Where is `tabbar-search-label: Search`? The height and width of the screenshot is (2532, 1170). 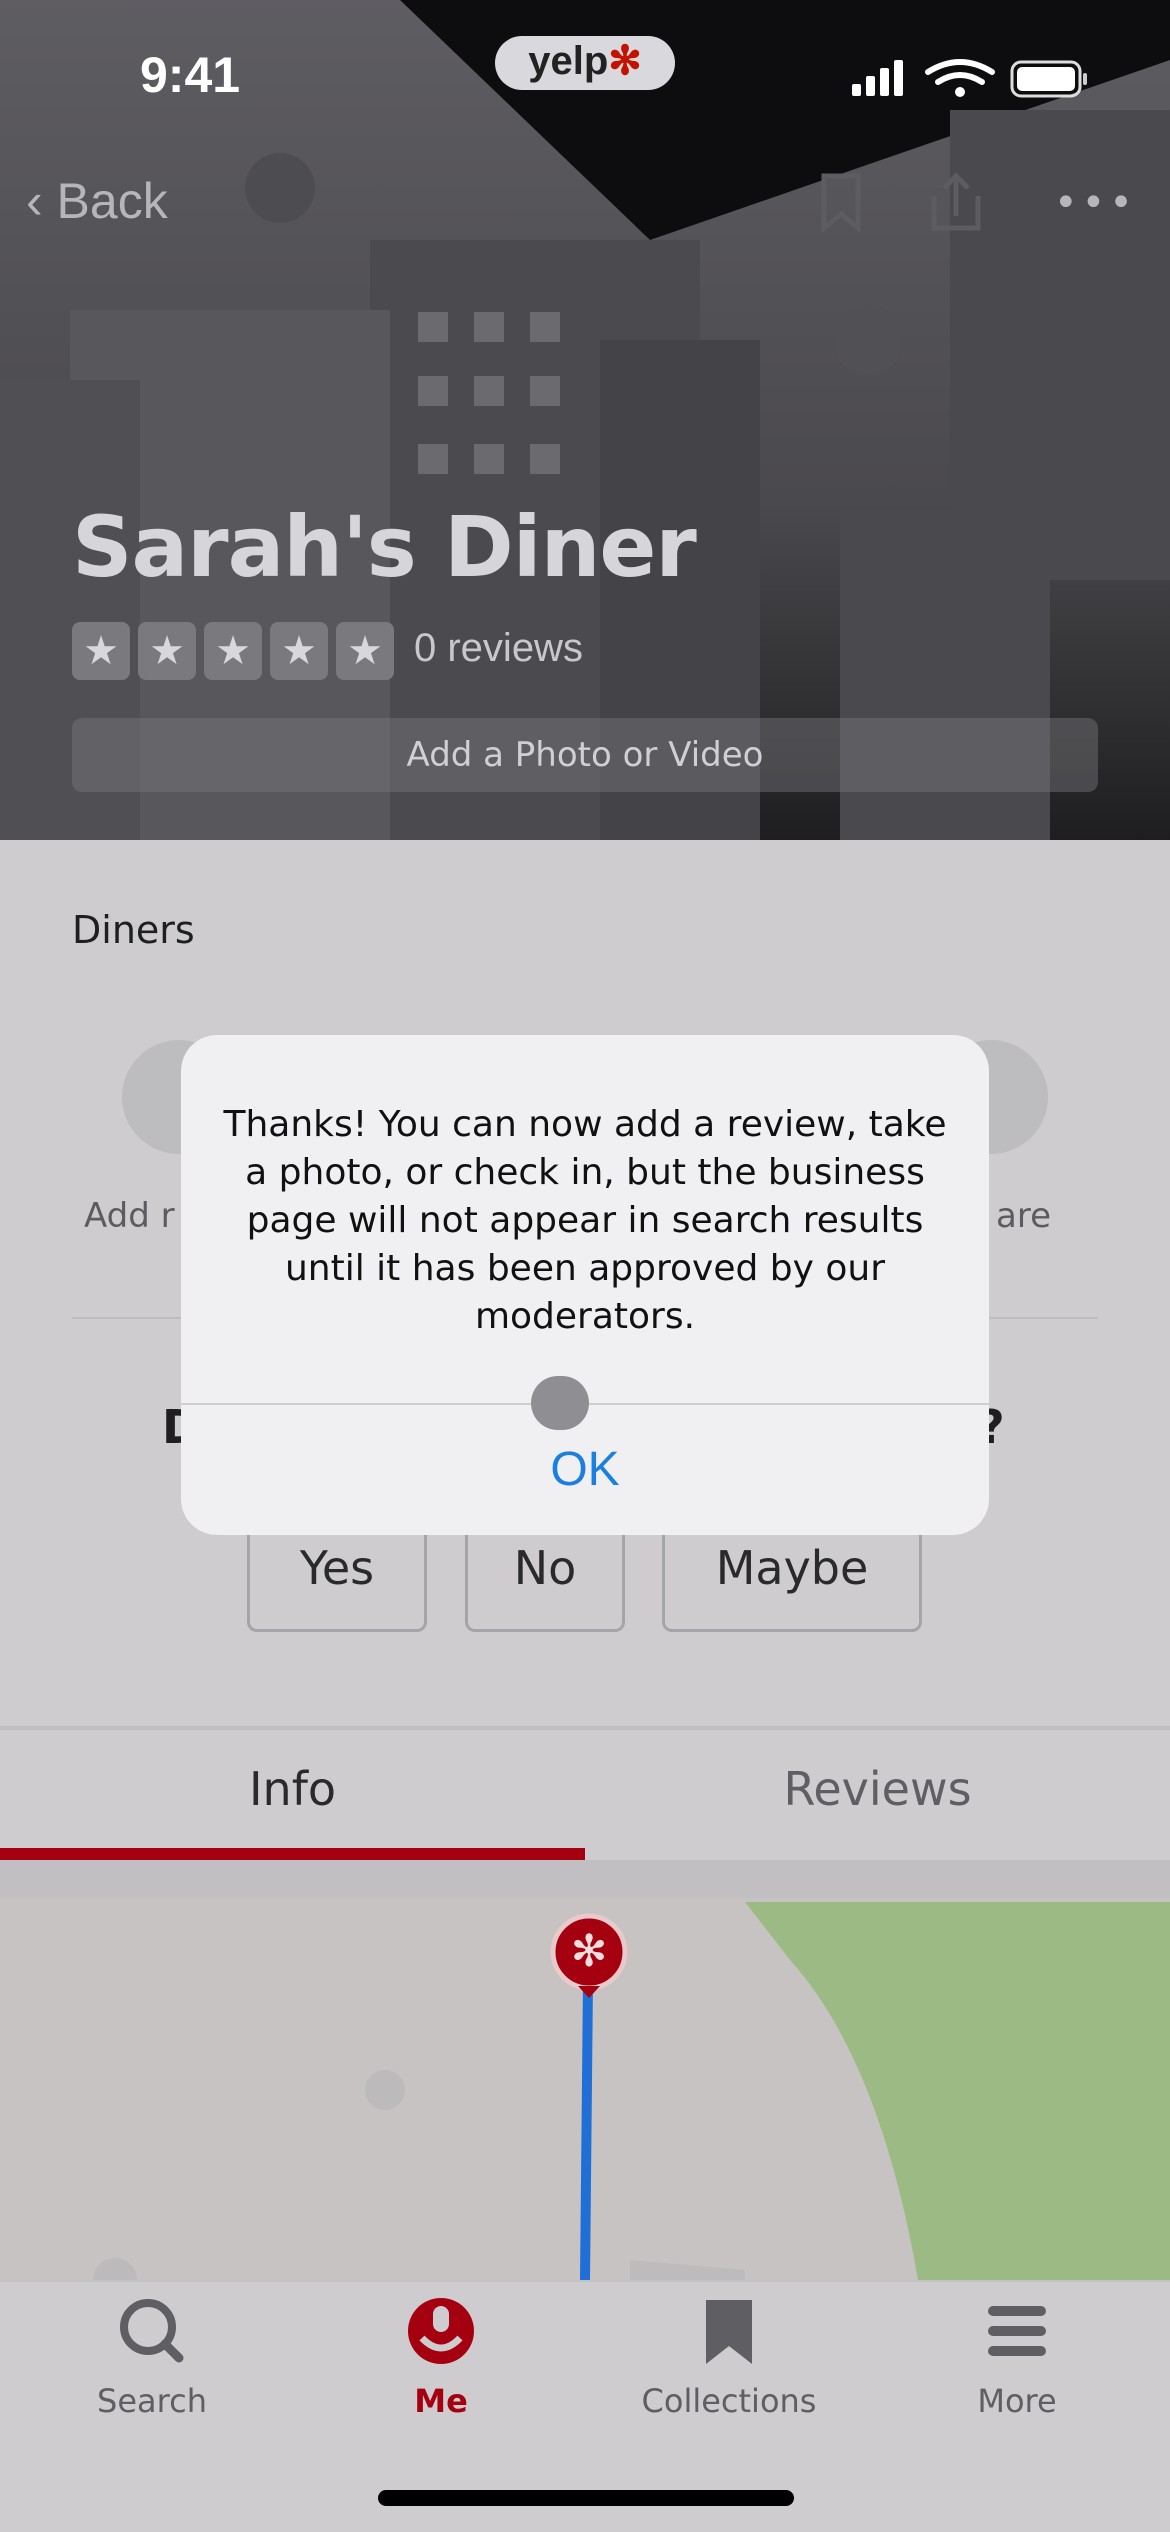
tabbar-search-label: Search is located at coordinates (152, 2401).